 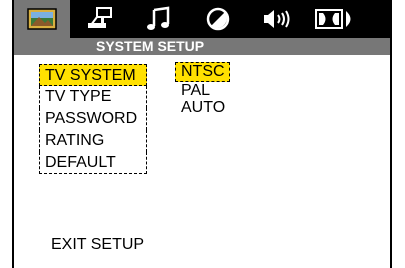 I want to click on tab-speaker, so click(x=277, y=19).